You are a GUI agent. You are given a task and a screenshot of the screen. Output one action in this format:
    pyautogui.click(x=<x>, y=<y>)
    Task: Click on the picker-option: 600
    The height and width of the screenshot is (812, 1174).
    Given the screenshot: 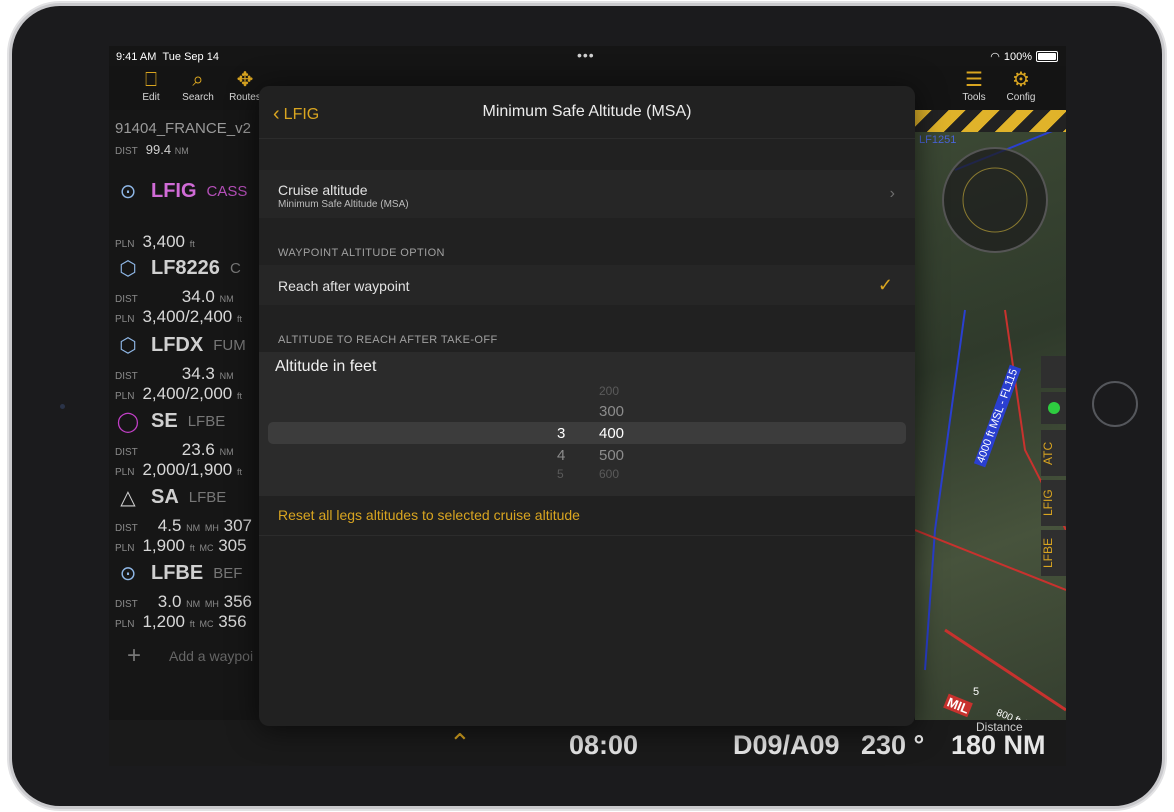 What is the action you would take?
    pyautogui.click(x=609, y=474)
    